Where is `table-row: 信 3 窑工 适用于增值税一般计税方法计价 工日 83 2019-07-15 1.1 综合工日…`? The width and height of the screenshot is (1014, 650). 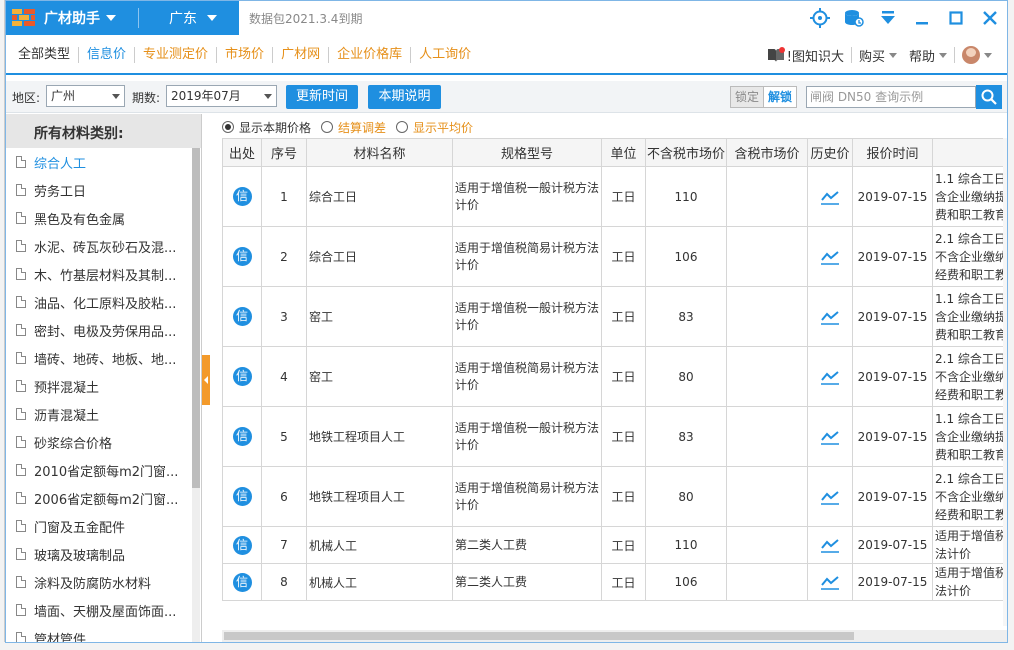
table-row: 信 3 窑工 适用于增值税一般计税方法计价 工日 83 2019-07-15 1.1 综合工日… is located at coordinates (614, 316).